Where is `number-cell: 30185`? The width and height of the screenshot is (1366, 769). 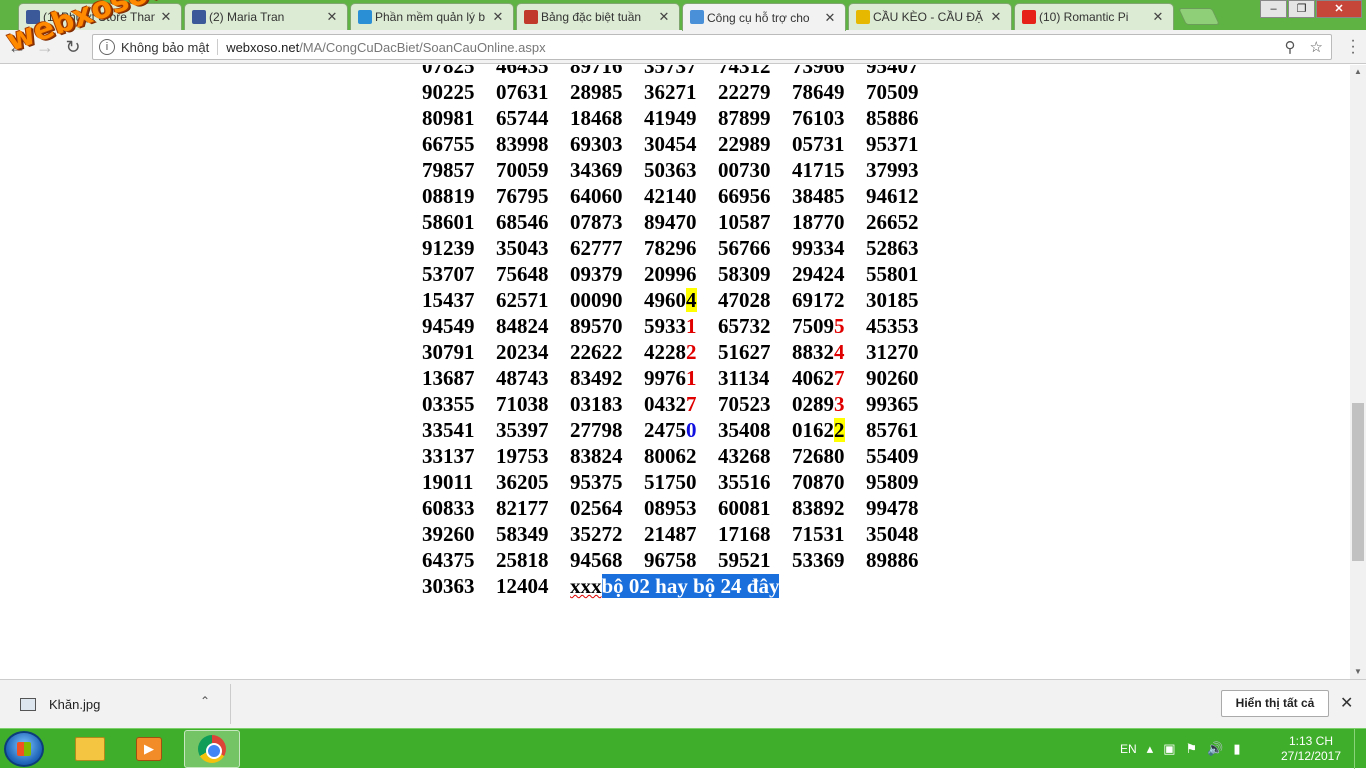
number-cell: 30185 is located at coordinates (892, 300).